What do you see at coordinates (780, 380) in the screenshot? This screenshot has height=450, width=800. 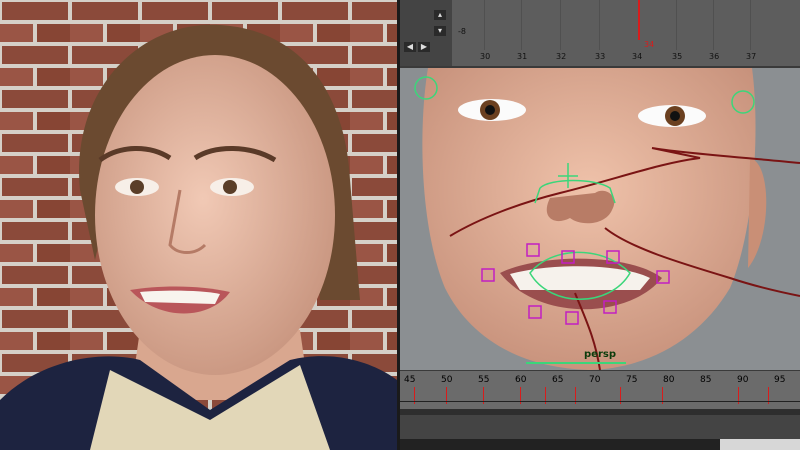 I see `timeline-tick: 95` at bounding box center [780, 380].